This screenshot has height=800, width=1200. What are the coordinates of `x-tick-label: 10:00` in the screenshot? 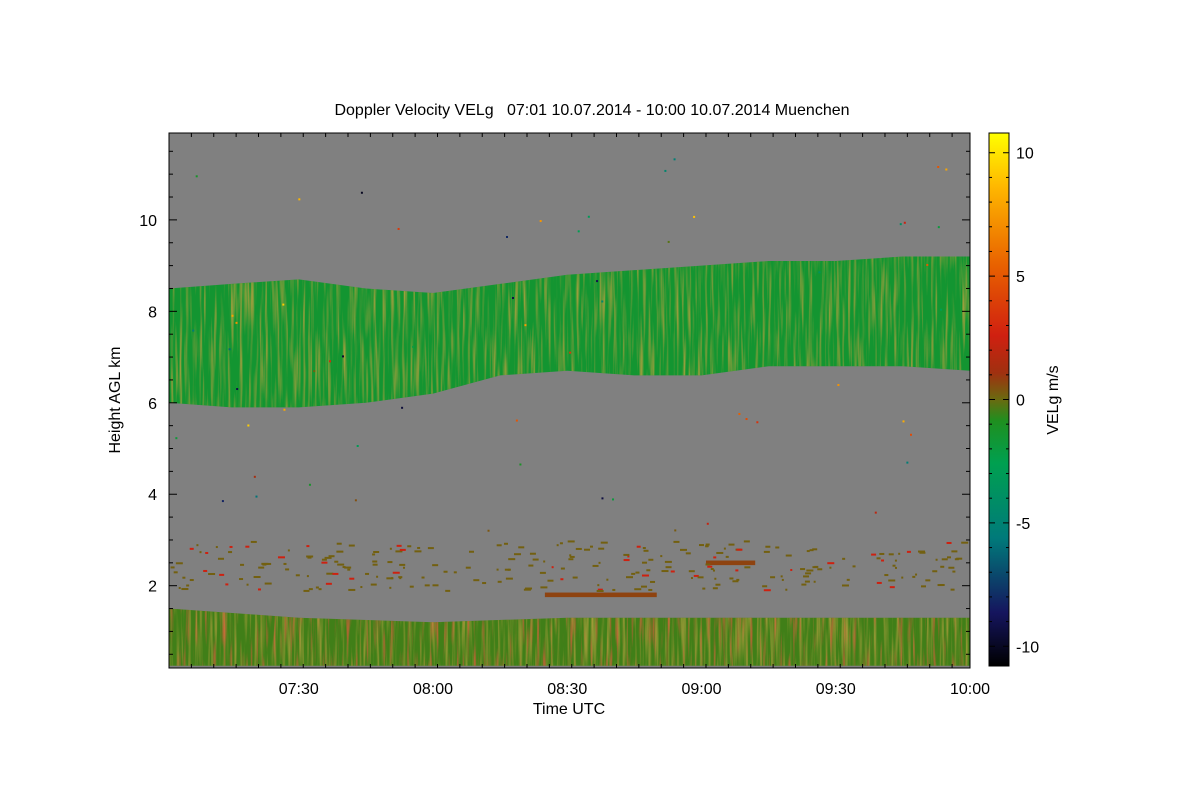 It's located at (970, 689).